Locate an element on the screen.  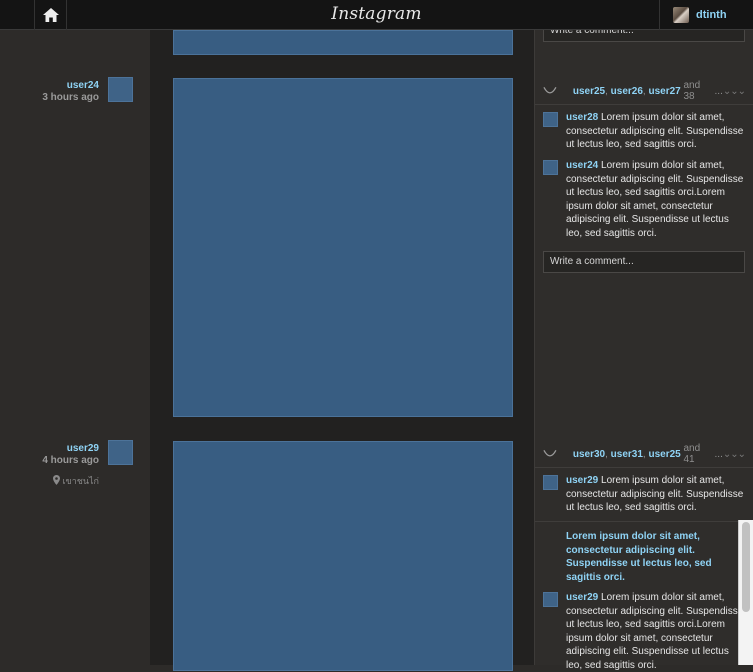
post-photo is located at coordinates (343, 42).